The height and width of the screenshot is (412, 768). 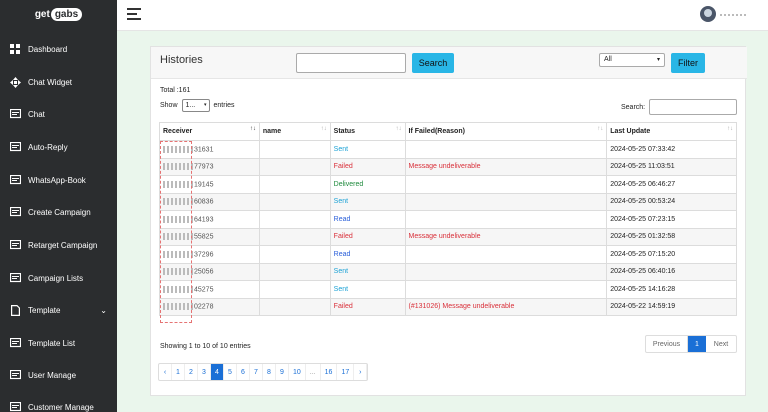 What do you see at coordinates (58, 180) in the screenshot?
I see `sidebar-item-whatsapp-book: WhatsApp-Book` at bounding box center [58, 180].